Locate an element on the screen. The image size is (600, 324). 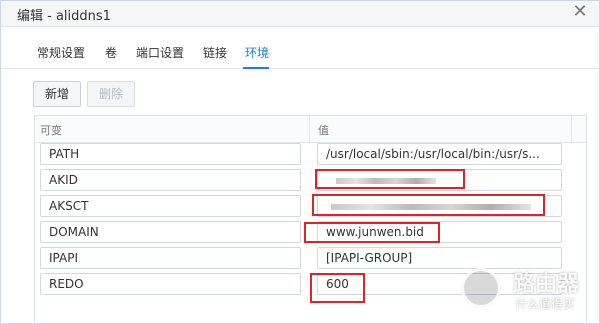
tab-port-settings: 端口设置 is located at coordinates (160, 52).